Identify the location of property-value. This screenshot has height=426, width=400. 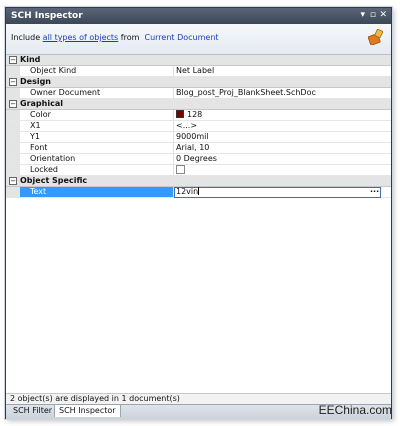
(180, 170).